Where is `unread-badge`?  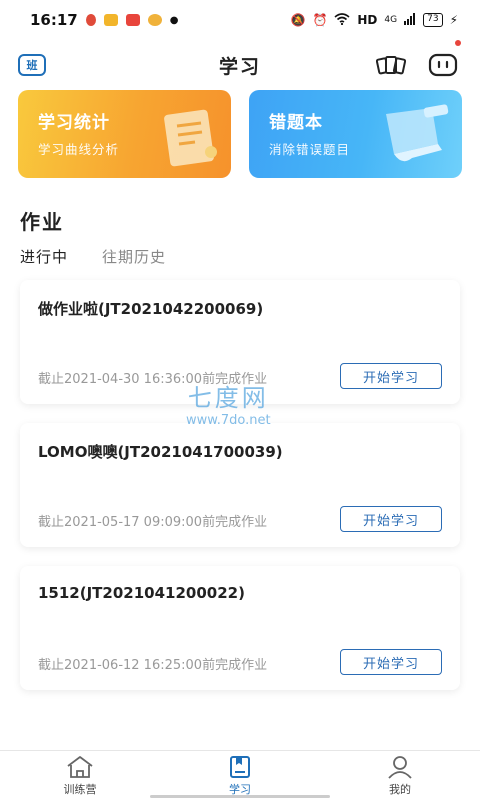 unread-badge is located at coordinates (458, 43).